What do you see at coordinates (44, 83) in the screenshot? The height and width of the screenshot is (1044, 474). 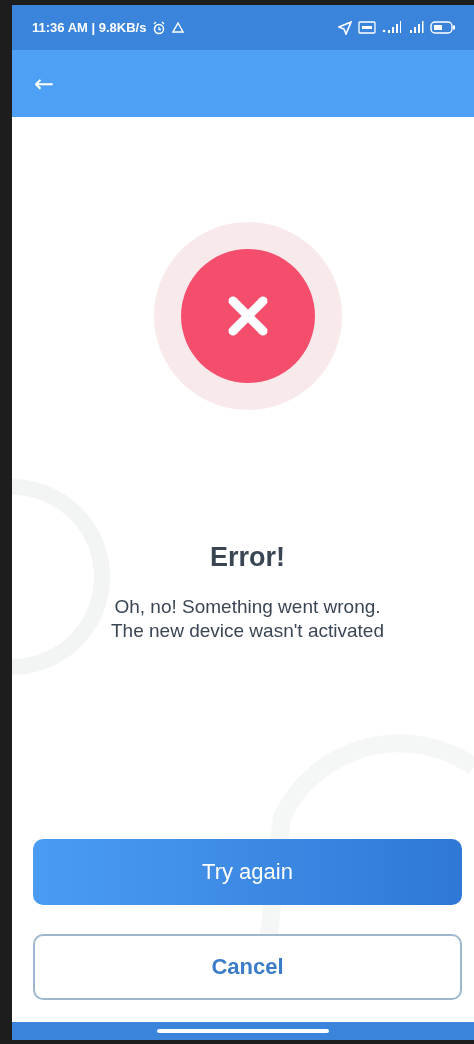 I see `back-button: ←` at bounding box center [44, 83].